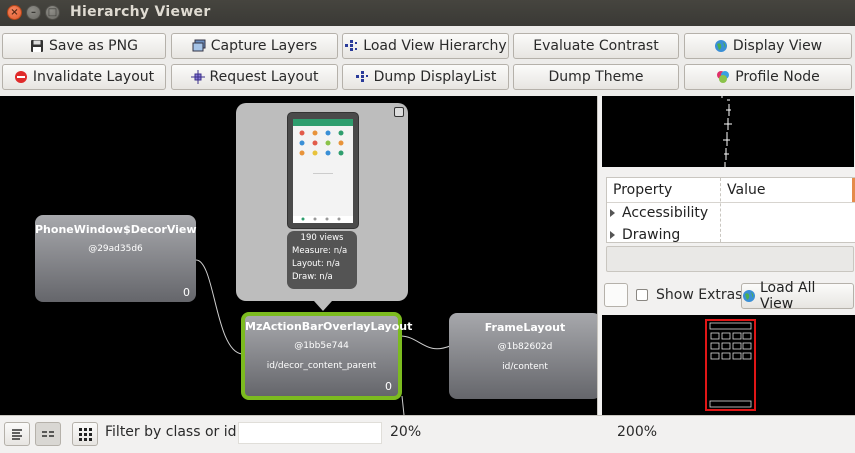 This screenshot has width=855, height=453. Describe the element at coordinates (642, 295) in the screenshot. I see `show-extras-checkbox` at that location.